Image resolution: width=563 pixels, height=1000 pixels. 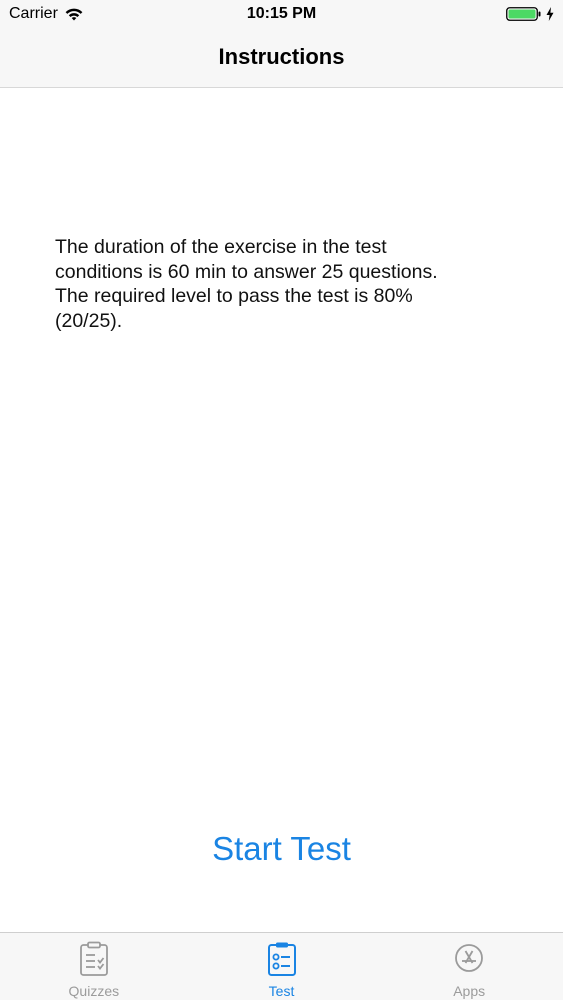 What do you see at coordinates (550, 14) in the screenshot?
I see `charging-bolt-icon` at bounding box center [550, 14].